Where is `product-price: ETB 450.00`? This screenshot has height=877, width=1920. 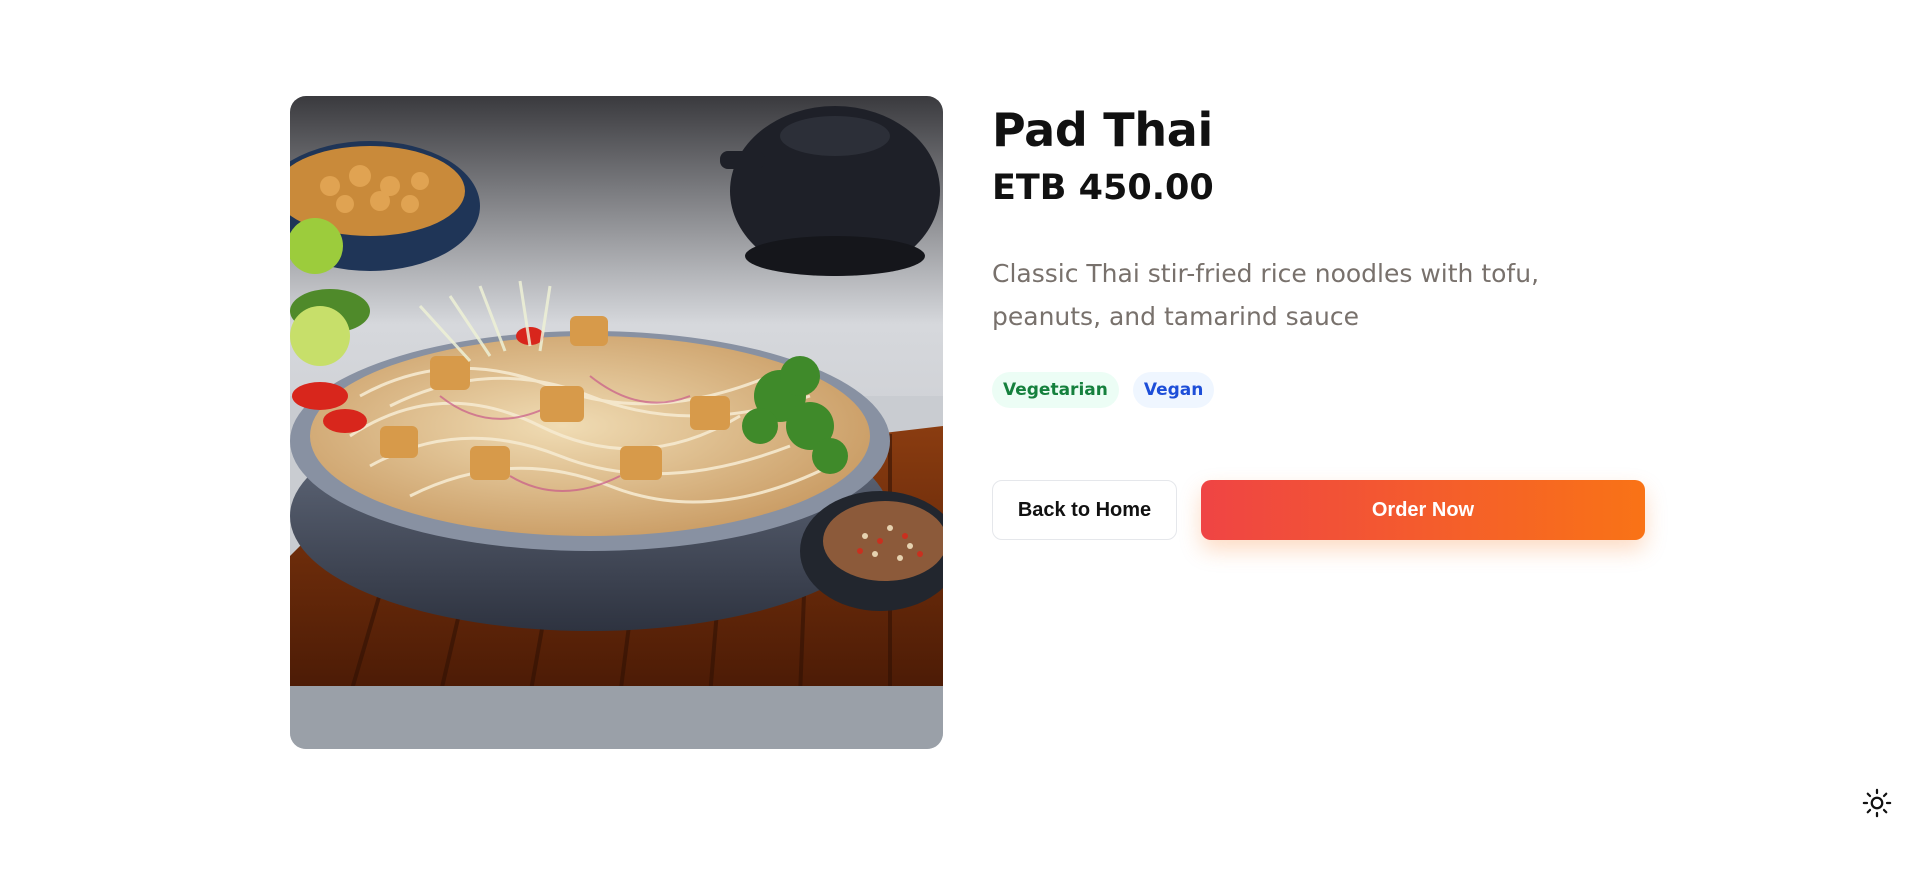 product-price: ETB 450.00 is located at coordinates (1103, 188).